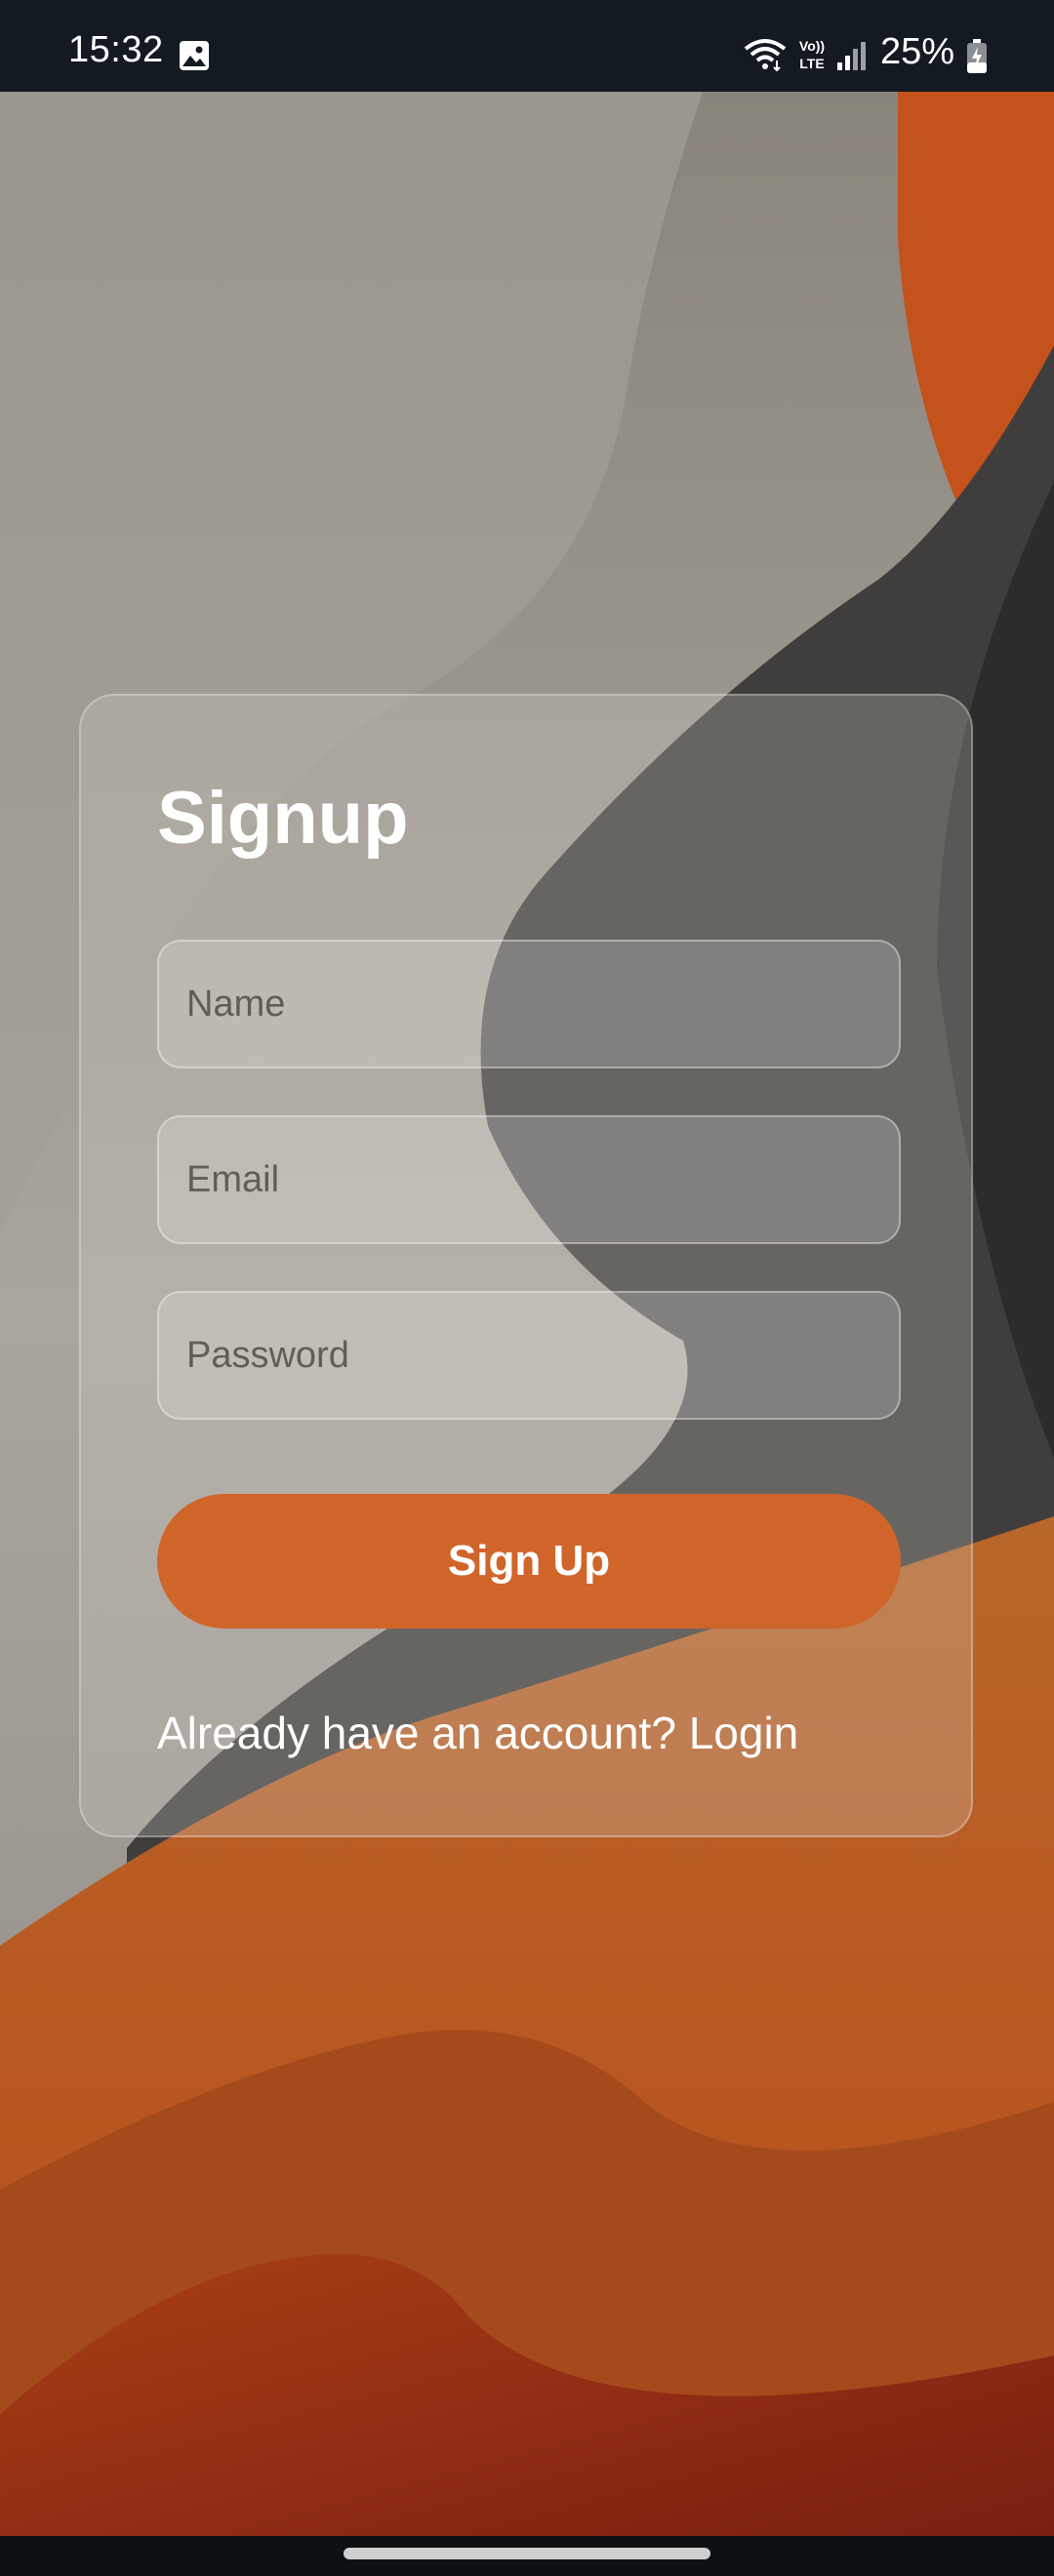 The image size is (1054, 2576). I want to click on volte-top-text: Vo)), so click(812, 46).